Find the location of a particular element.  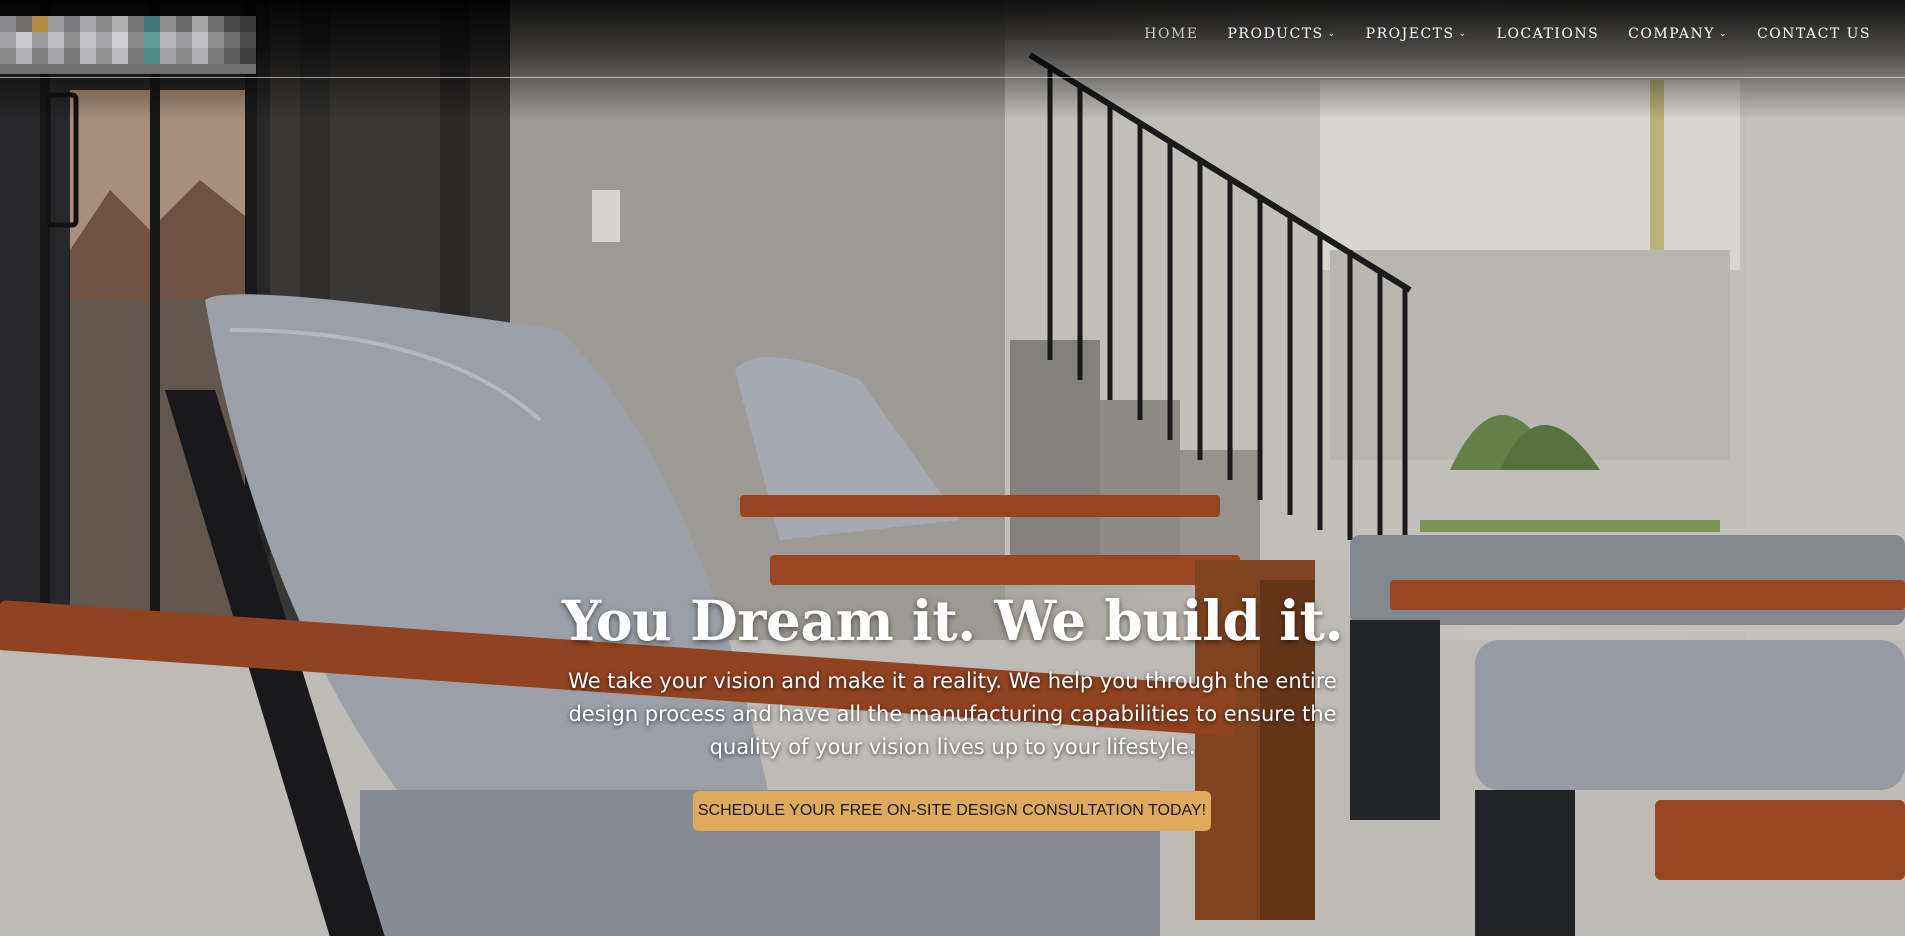

nav-item-label: PROJECTS is located at coordinates (1410, 34).